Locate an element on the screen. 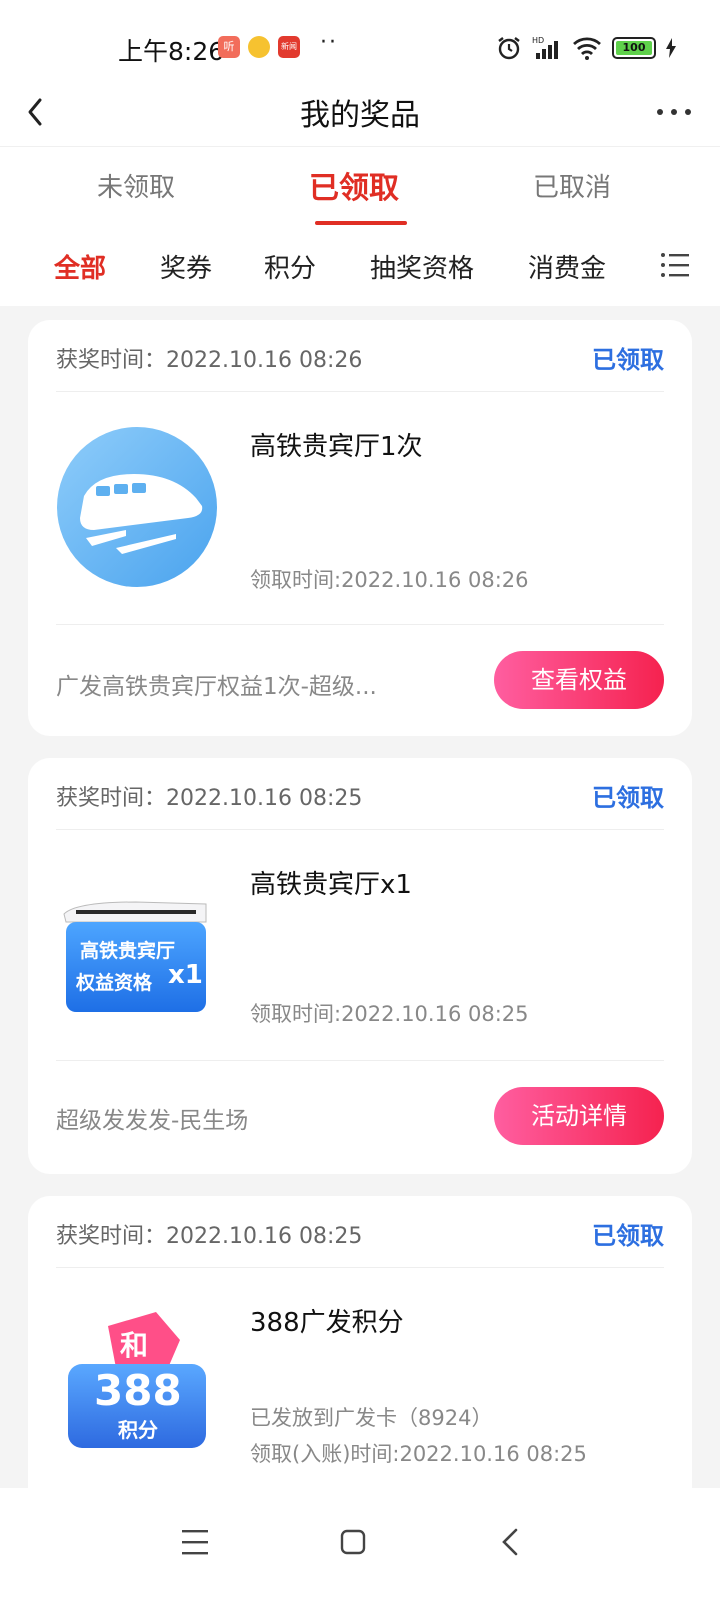  prize-title: 高铁贵宾厅1次 is located at coordinates (336, 447).